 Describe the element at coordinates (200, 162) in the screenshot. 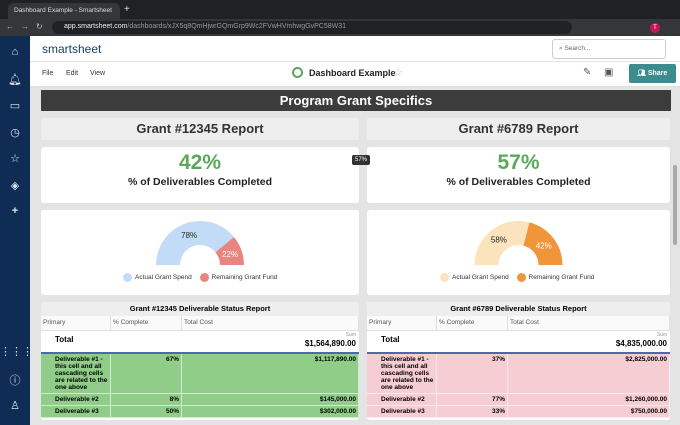

I see `percent-value: 42%` at that location.